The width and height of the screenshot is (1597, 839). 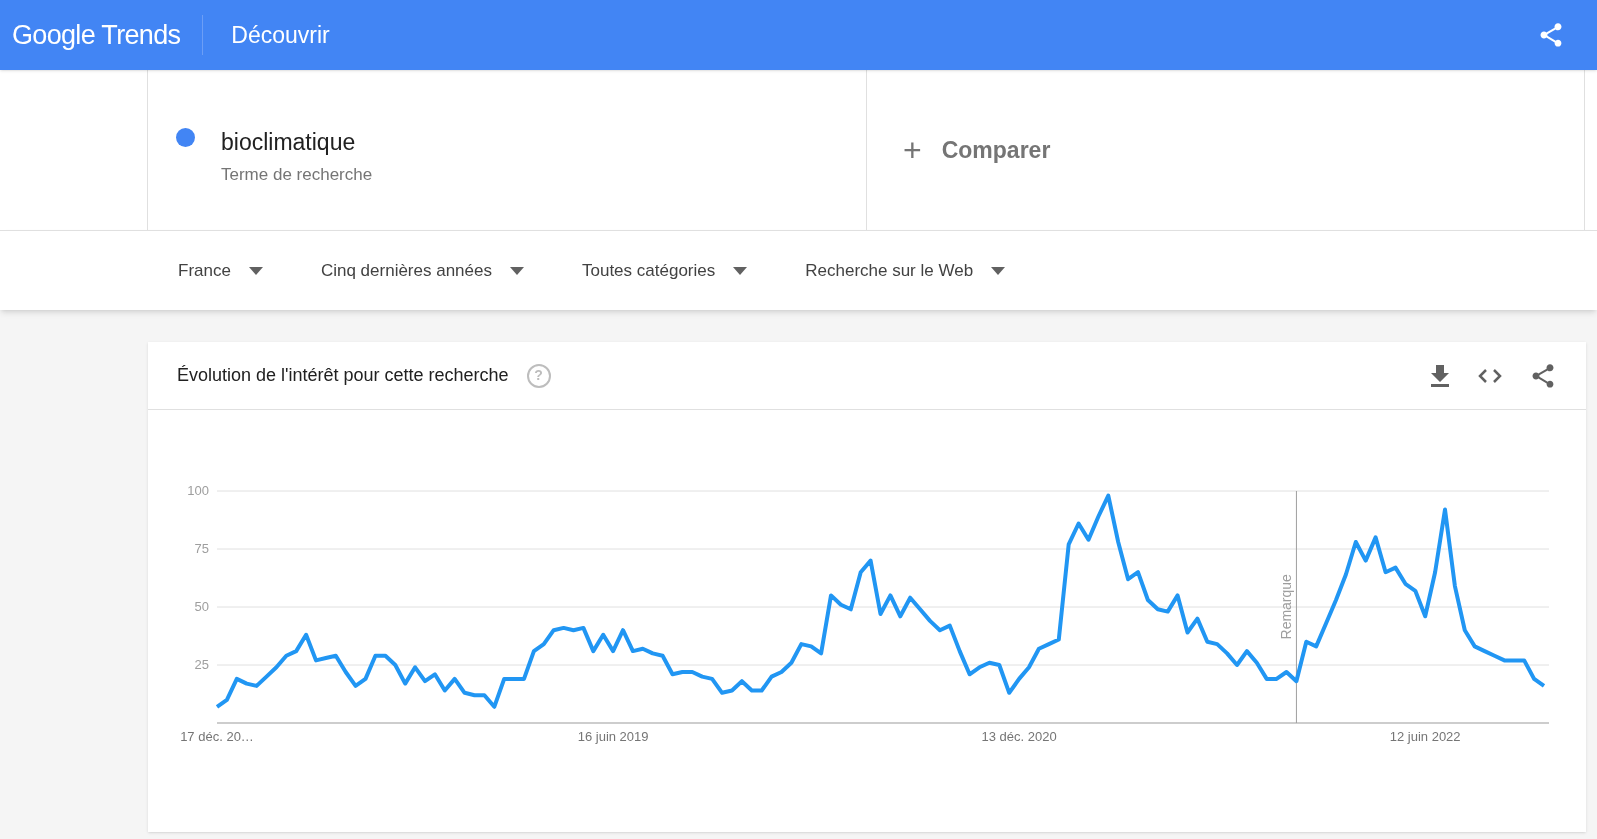 What do you see at coordinates (422, 270) in the screenshot?
I see `filter-dropdown: Cinq dernières années` at bounding box center [422, 270].